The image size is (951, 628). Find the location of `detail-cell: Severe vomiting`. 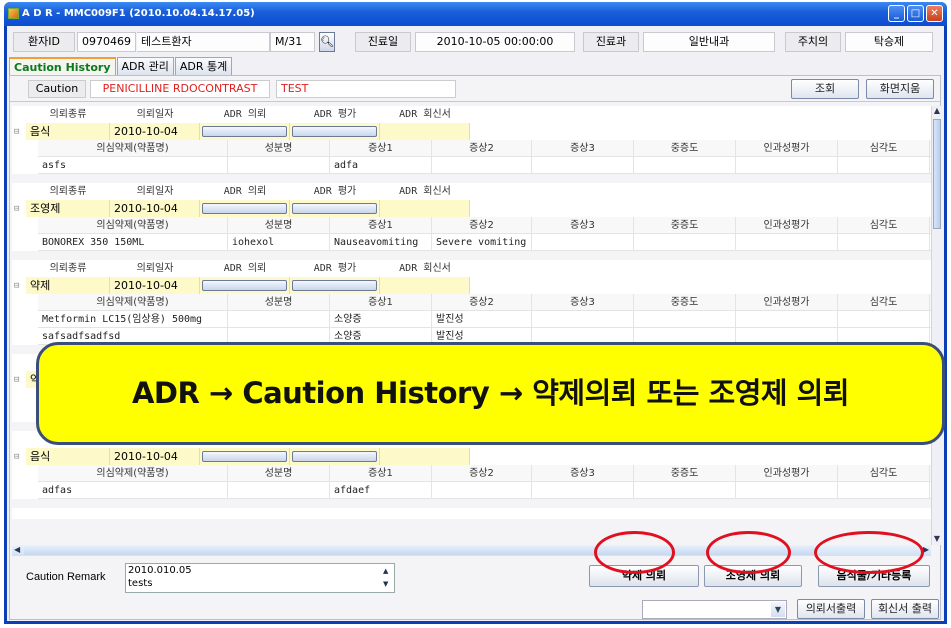

detail-cell: Severe vomiting is located at coordinates (482, 242).